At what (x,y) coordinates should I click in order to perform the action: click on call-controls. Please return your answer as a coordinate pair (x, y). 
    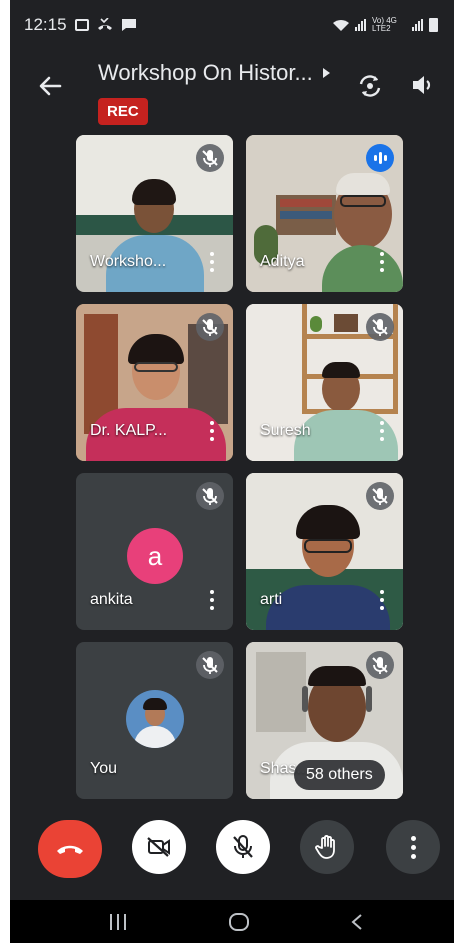
    Looking at the image, I should click on (232, 852).